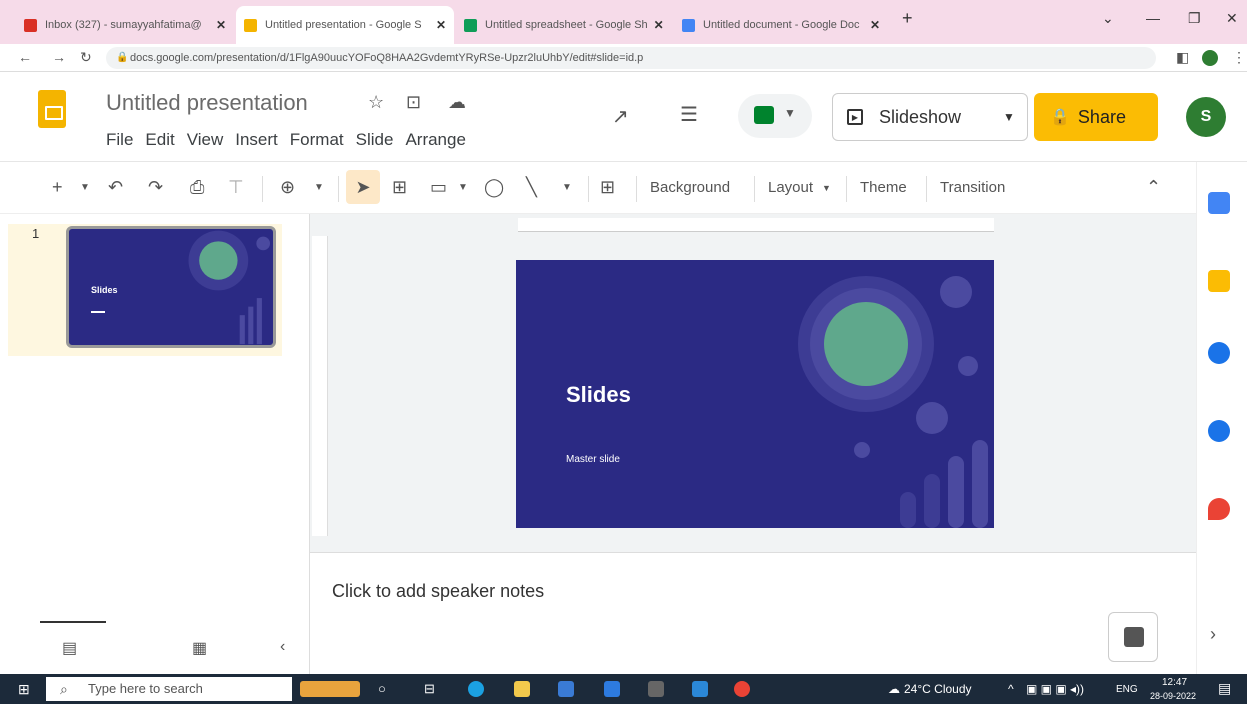 This screenshot has height=704, width=1247. What do you see at coordinates (1096, 117) in the screenshot?
I see `share-button: 🔒 Share` at bounding box center [1096, 117].